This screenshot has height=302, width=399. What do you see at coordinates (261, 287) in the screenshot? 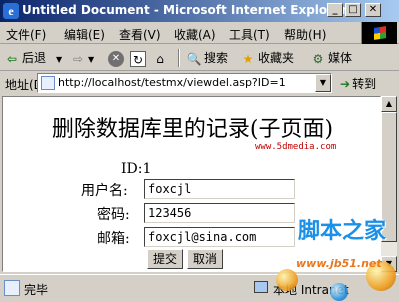
I see `intranet-zone-icon` at bounding box center [261, 287].